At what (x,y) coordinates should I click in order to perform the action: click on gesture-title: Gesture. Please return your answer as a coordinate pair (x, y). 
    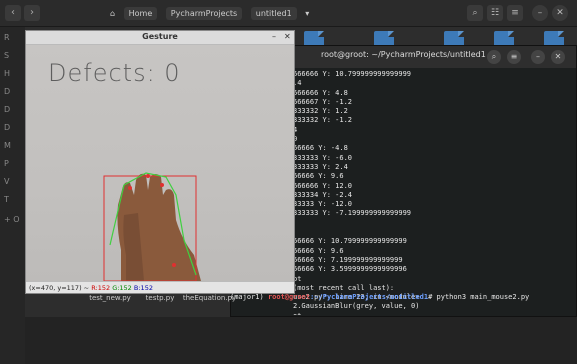
    Looking at the image, I should click on (160, 36).